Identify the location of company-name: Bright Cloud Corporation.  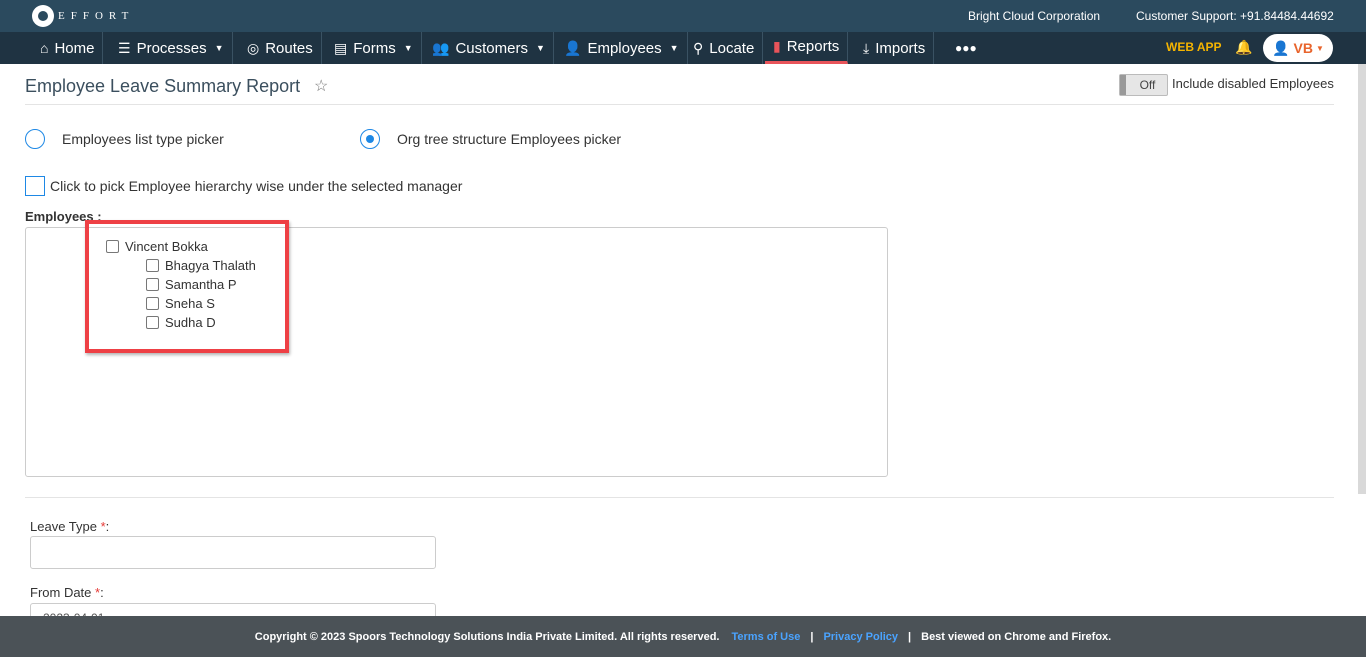
(1034, 16).